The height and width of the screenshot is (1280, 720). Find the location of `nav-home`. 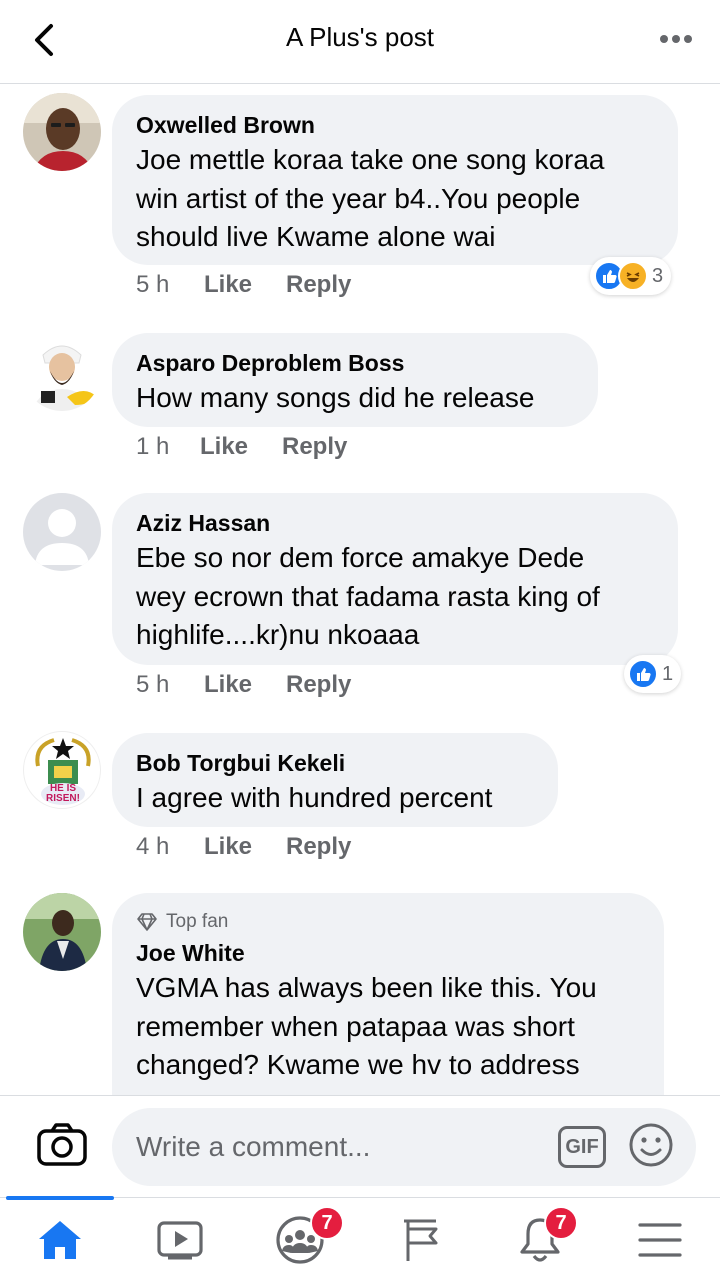

nav-home is located at coordinates (60, 1238).